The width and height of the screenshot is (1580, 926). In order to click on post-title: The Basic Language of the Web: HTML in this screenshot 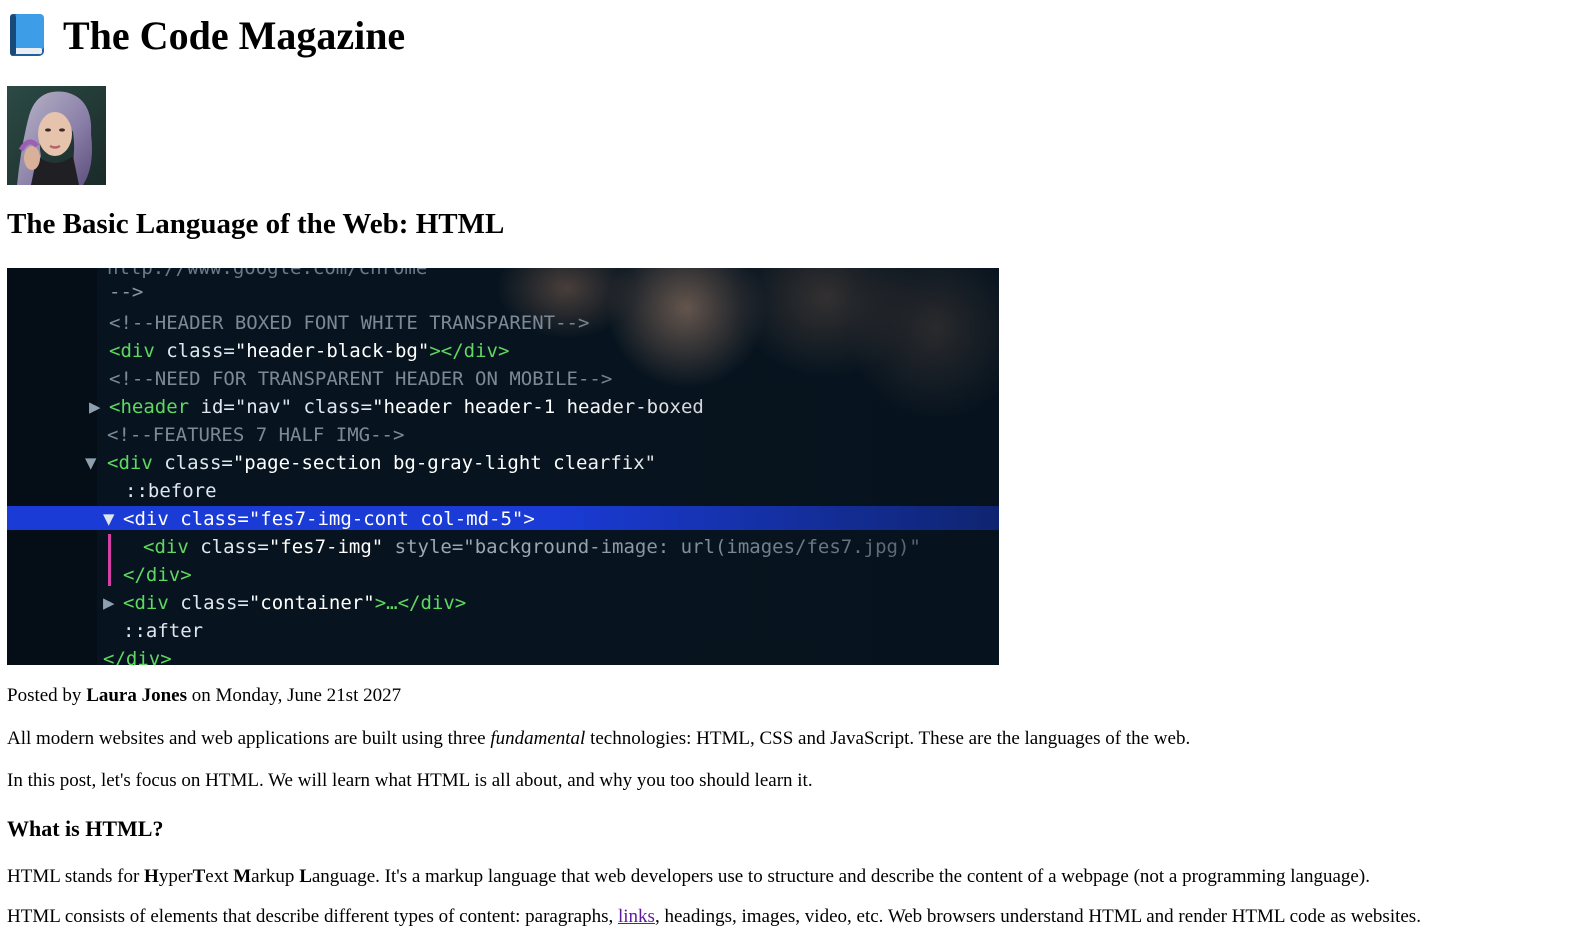, I will do `click(256, 224)`.